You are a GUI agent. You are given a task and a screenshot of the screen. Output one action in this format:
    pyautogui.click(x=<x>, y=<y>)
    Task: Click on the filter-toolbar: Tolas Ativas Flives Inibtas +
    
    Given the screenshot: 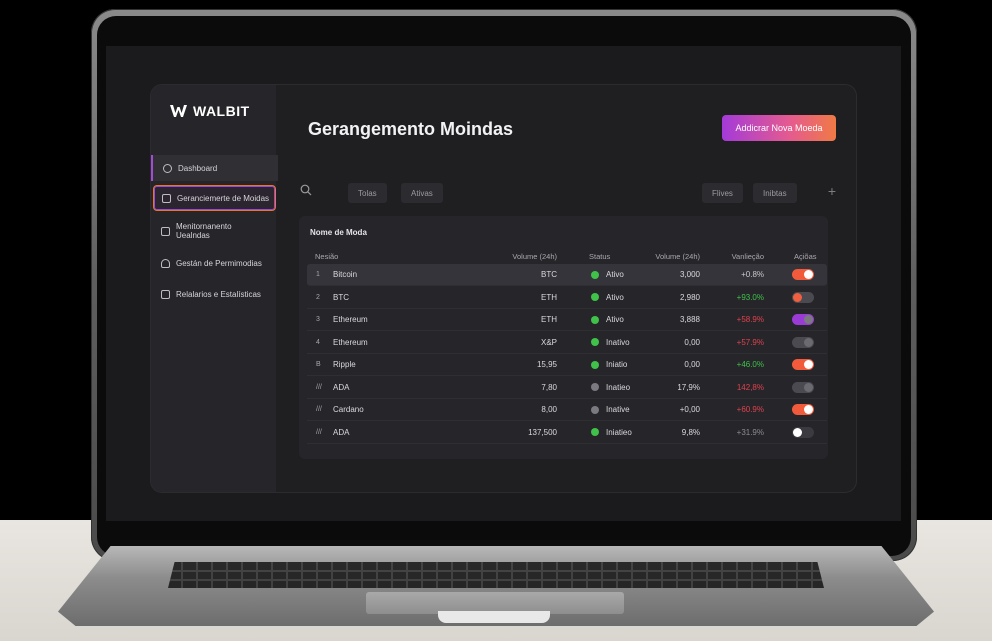 What is the action you would take?
    pyautogui.click(x=566, y=192)
    